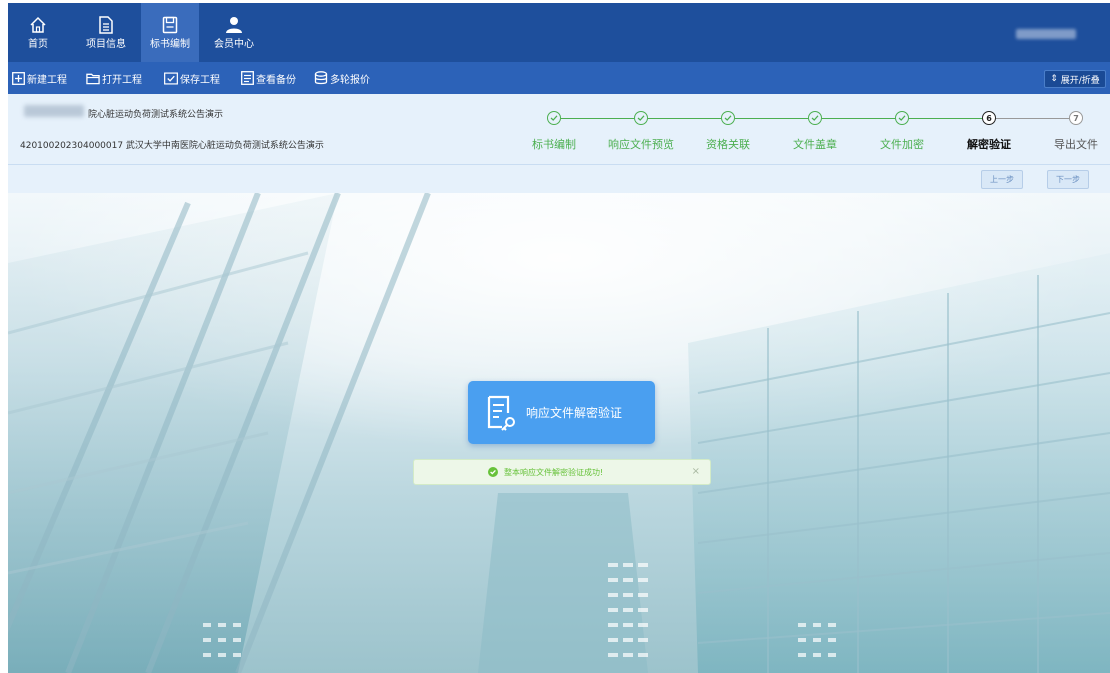 This screenshot has width=1110, height=673. What do you see at coordinates (276, 80) in the screenshot?
I see `view-backup-label: 查看备份` at bounding box center [276, 80].